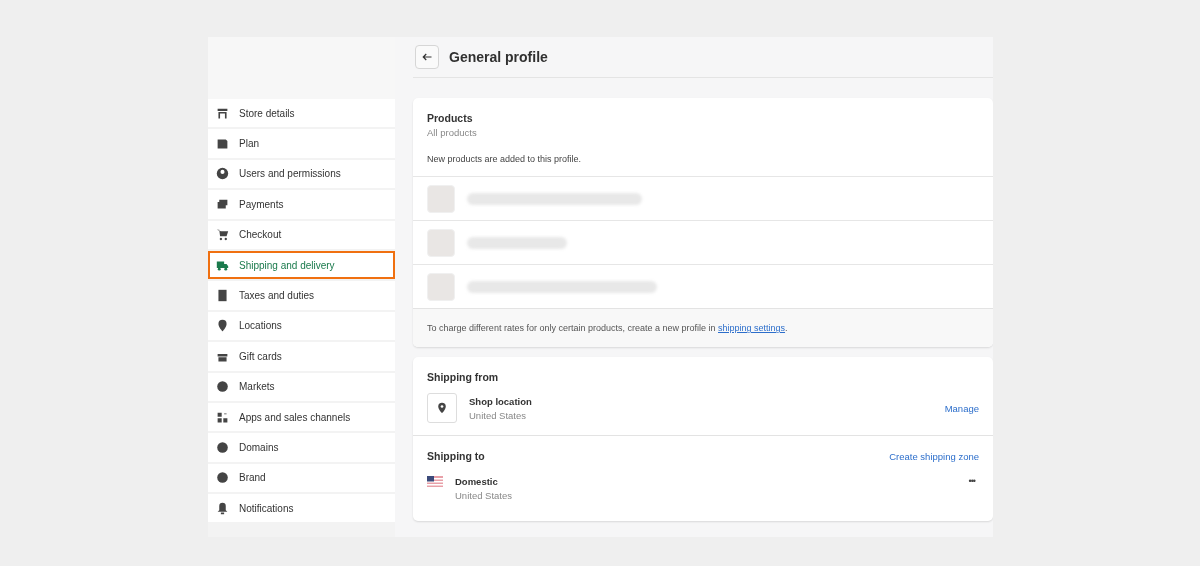 The image size is (1200, 566). I want to click on info-text: New products are added to this profile., so click(505, 159).